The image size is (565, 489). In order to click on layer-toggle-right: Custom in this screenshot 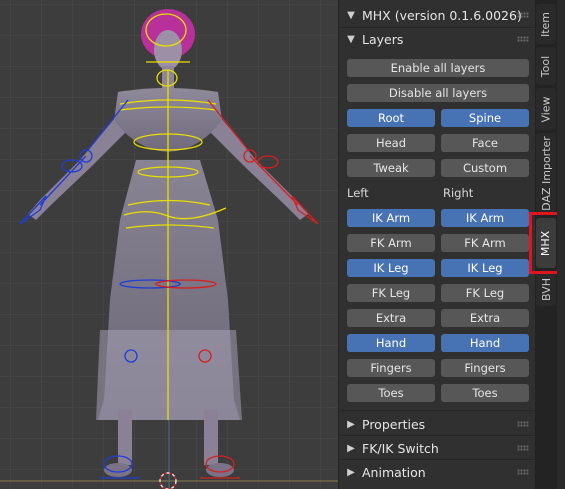, I will do `click(485, 168)`.